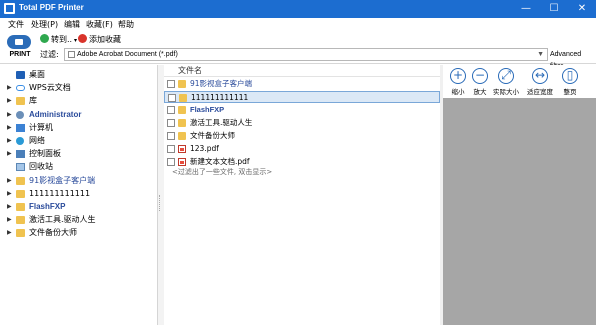 The height and width of the screenshot is (325, 596). I want to click on tree-item: ▶ Administrator, so click(79, 114).